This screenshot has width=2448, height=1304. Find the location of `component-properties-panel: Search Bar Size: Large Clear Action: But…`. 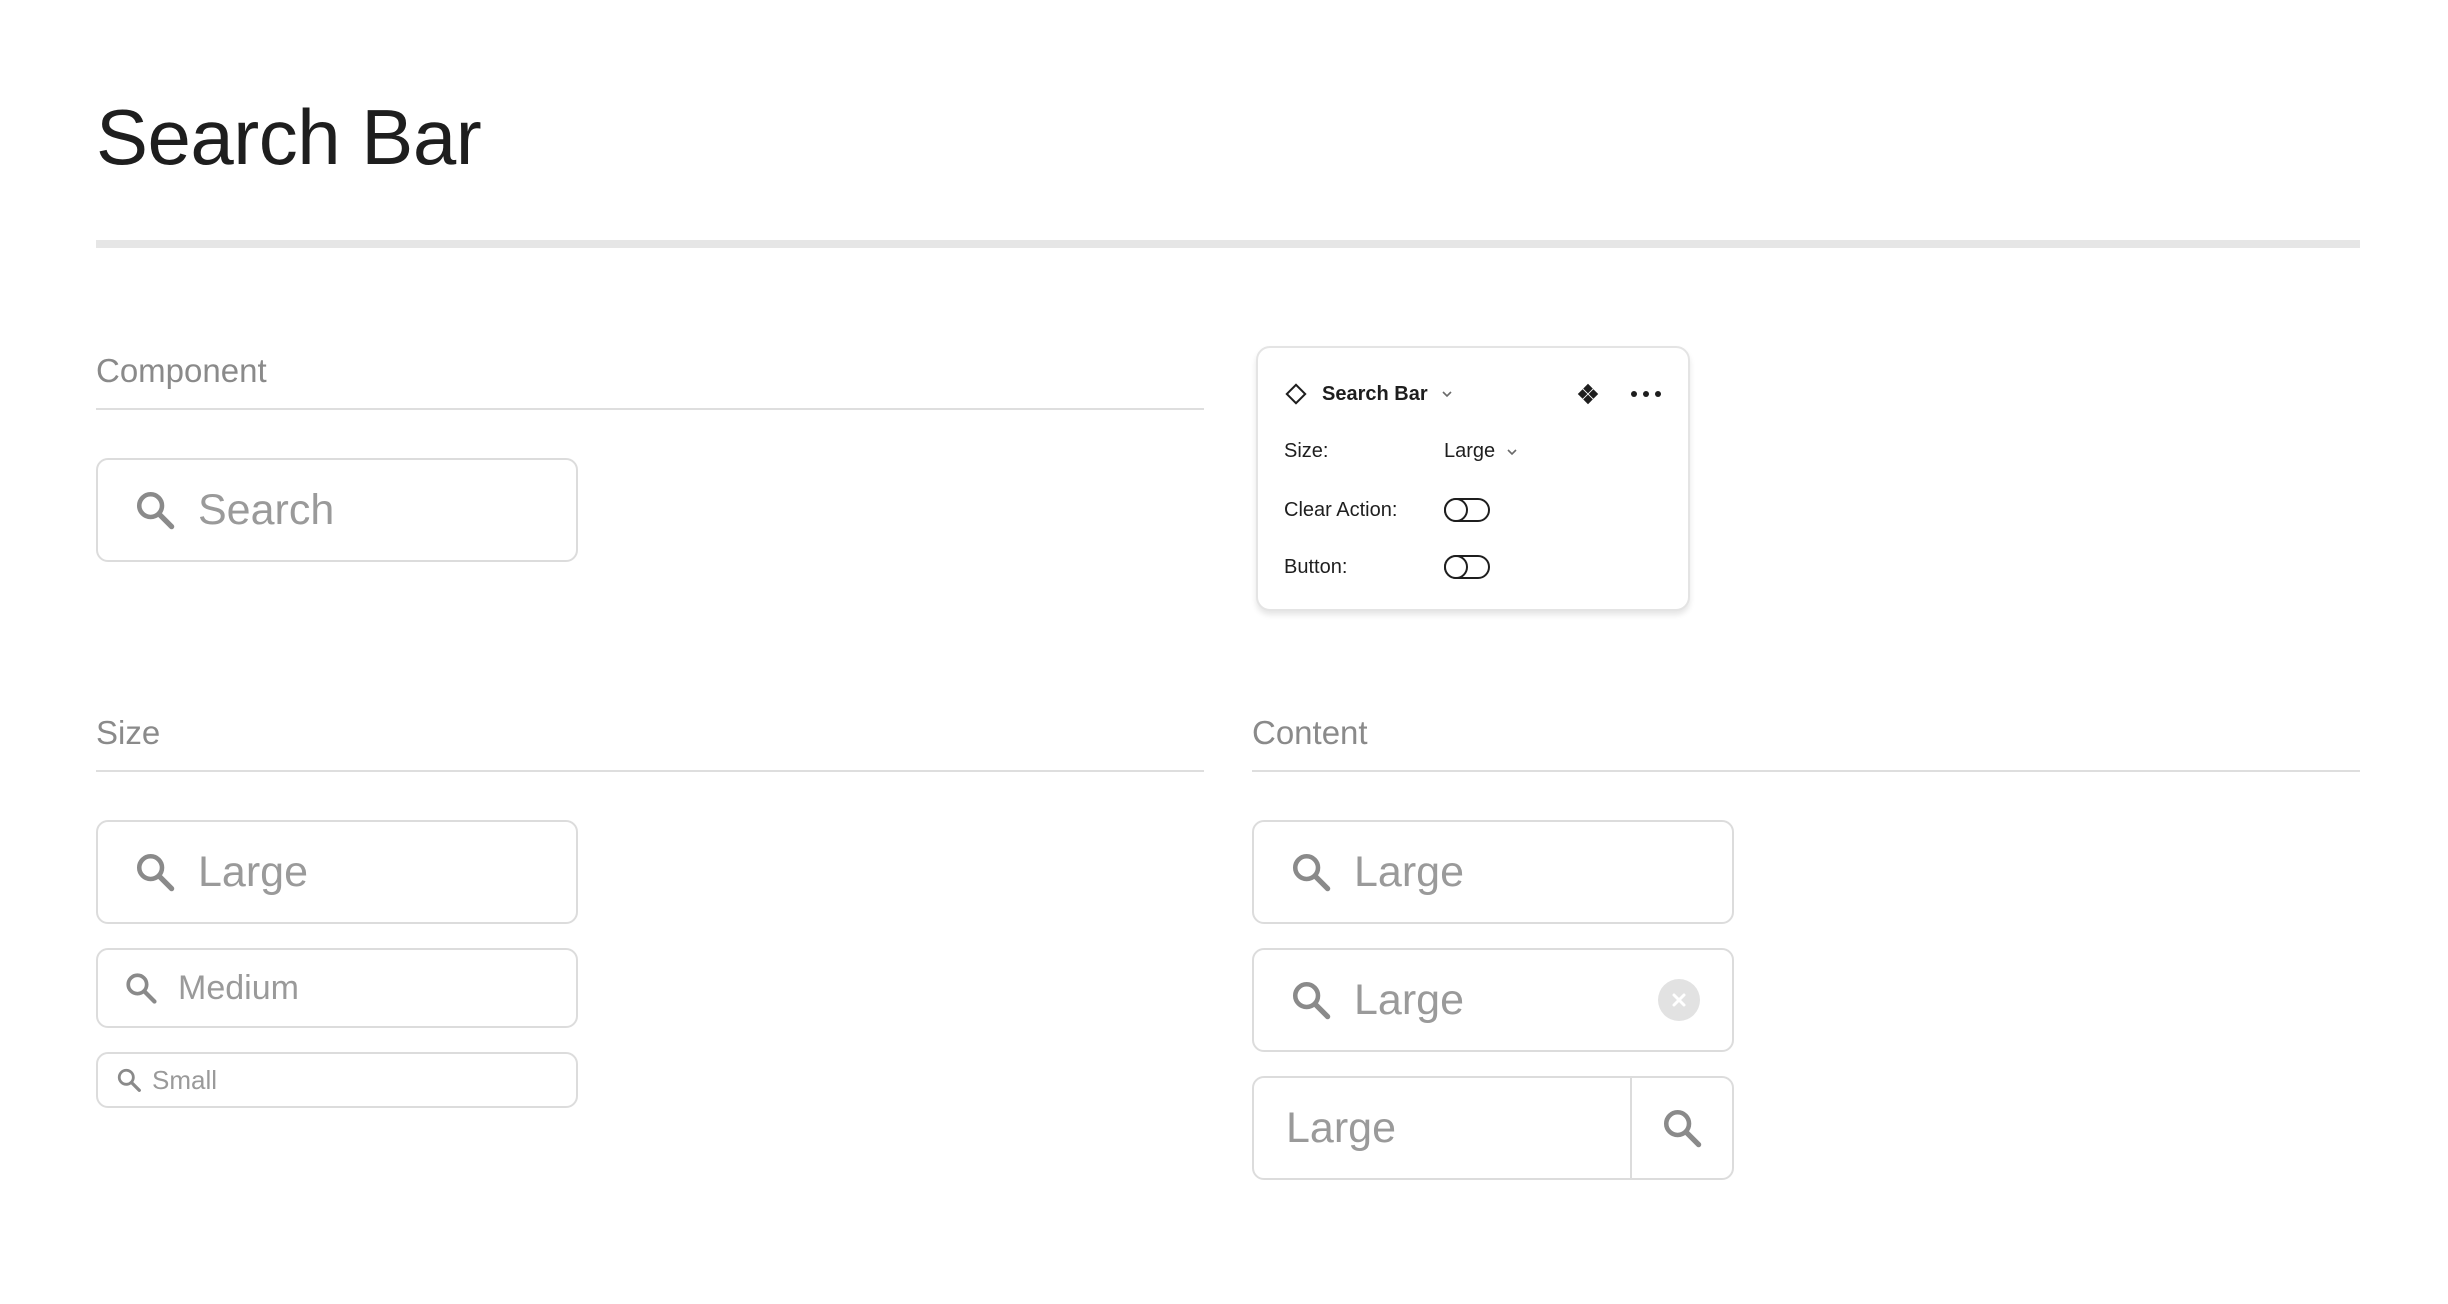

component-properties-panel: Search Bar Size: Large Clear Action: But… is located at coordinates (1473, 478).